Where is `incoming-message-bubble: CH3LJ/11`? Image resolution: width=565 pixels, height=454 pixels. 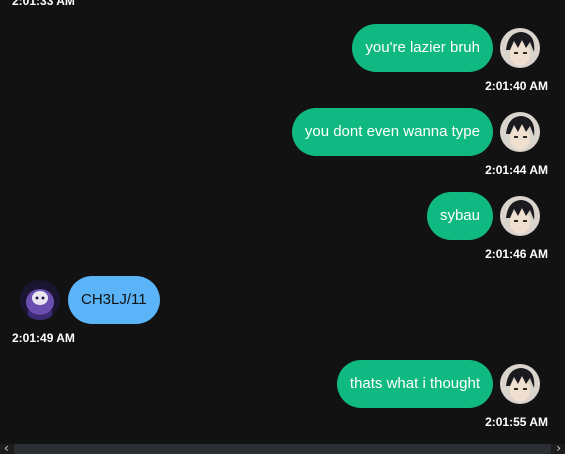 incoming-message-bubble: CH3LJ/11 is located at coordinates (114, 300).